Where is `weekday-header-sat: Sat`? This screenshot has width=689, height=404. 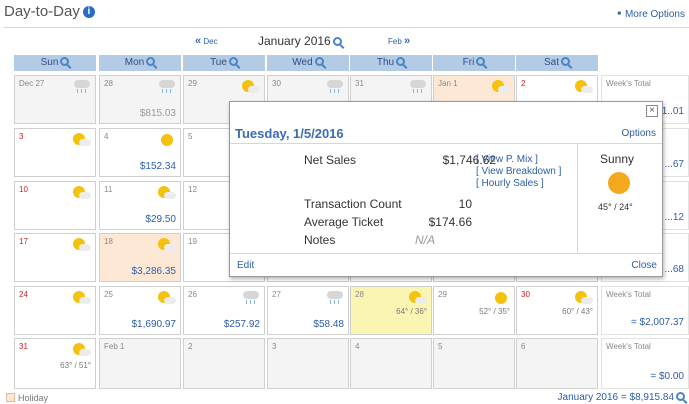 weekday-header-sat: Sat is located at coordinates (557, 63).